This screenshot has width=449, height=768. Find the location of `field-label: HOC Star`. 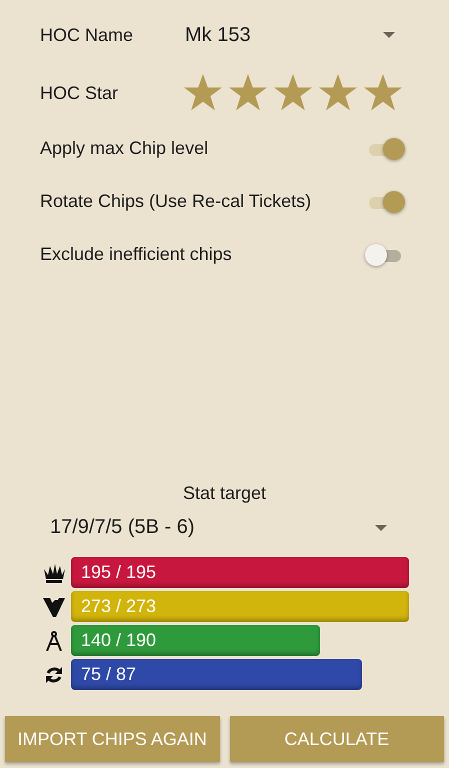

field-label: HOC Star is located at coordinates (80, 93).